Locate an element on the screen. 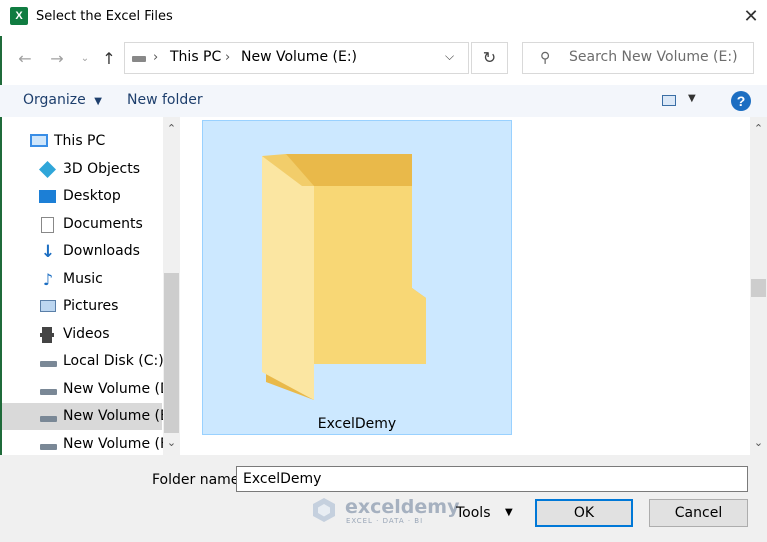 The width and height of the screenshot is (767, 542). sidebar-item-label: Pictures is located at coordinates (91, 306).